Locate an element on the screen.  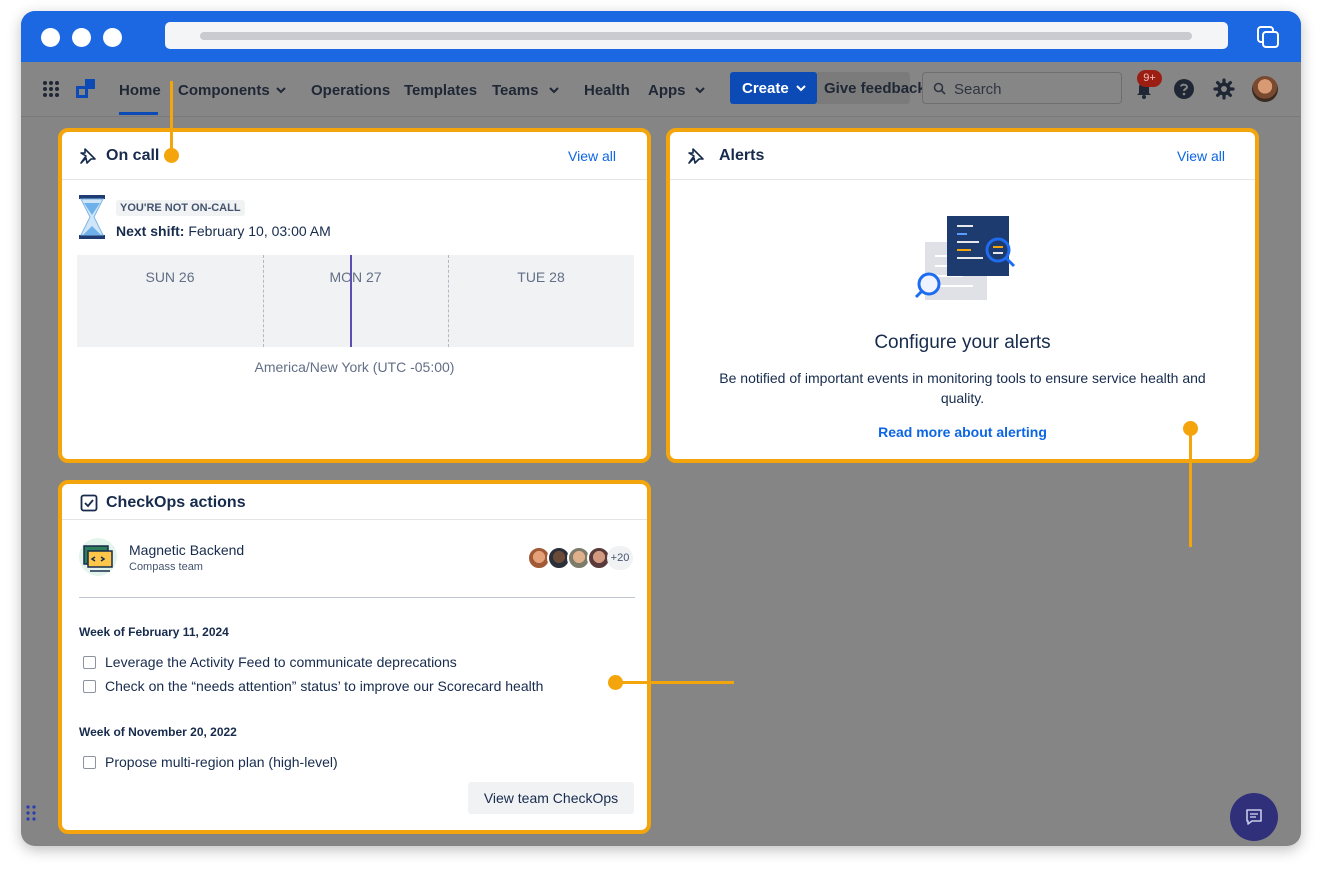
timeline-day: SUN 26 is located at coordinates (170, 301).